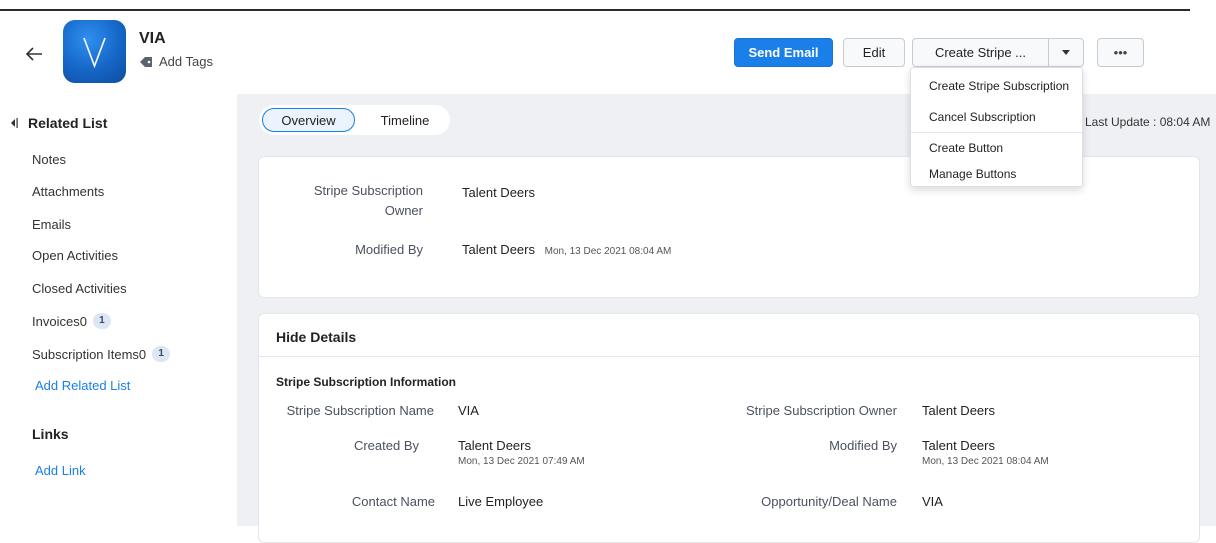 The image size is (1216, 543). Describe the element at coordinates (152, 38) in the screenshot. I see `record-title: VIA` at that location.